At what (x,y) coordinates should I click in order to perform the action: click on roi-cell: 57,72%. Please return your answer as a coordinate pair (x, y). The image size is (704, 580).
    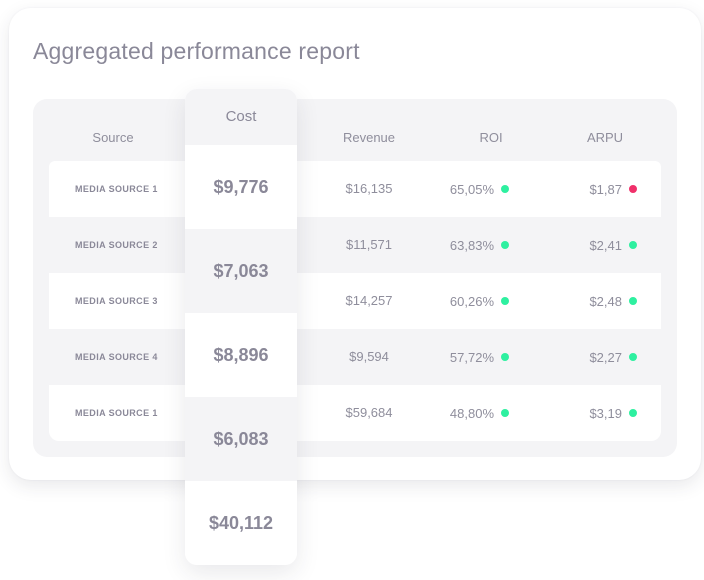
    Looking at the image, I should click on (479, 357).